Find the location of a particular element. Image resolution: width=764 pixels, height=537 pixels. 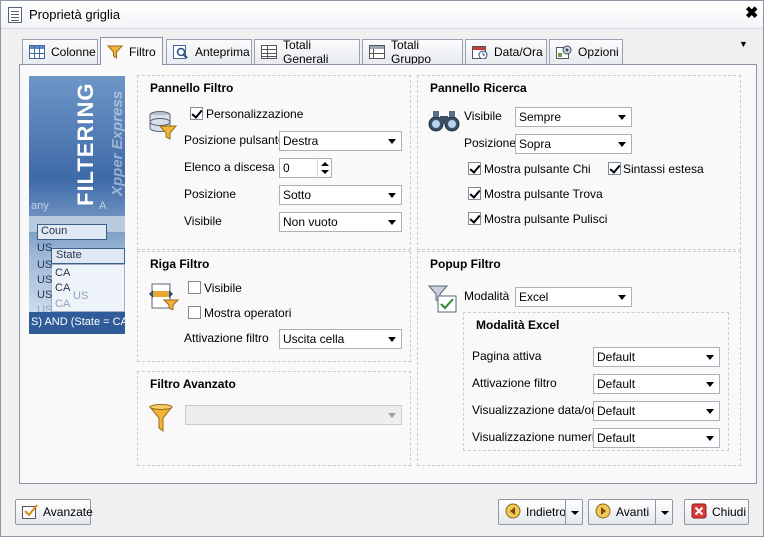

mostra-trova-checkbox is located at coordinates (474, 193).